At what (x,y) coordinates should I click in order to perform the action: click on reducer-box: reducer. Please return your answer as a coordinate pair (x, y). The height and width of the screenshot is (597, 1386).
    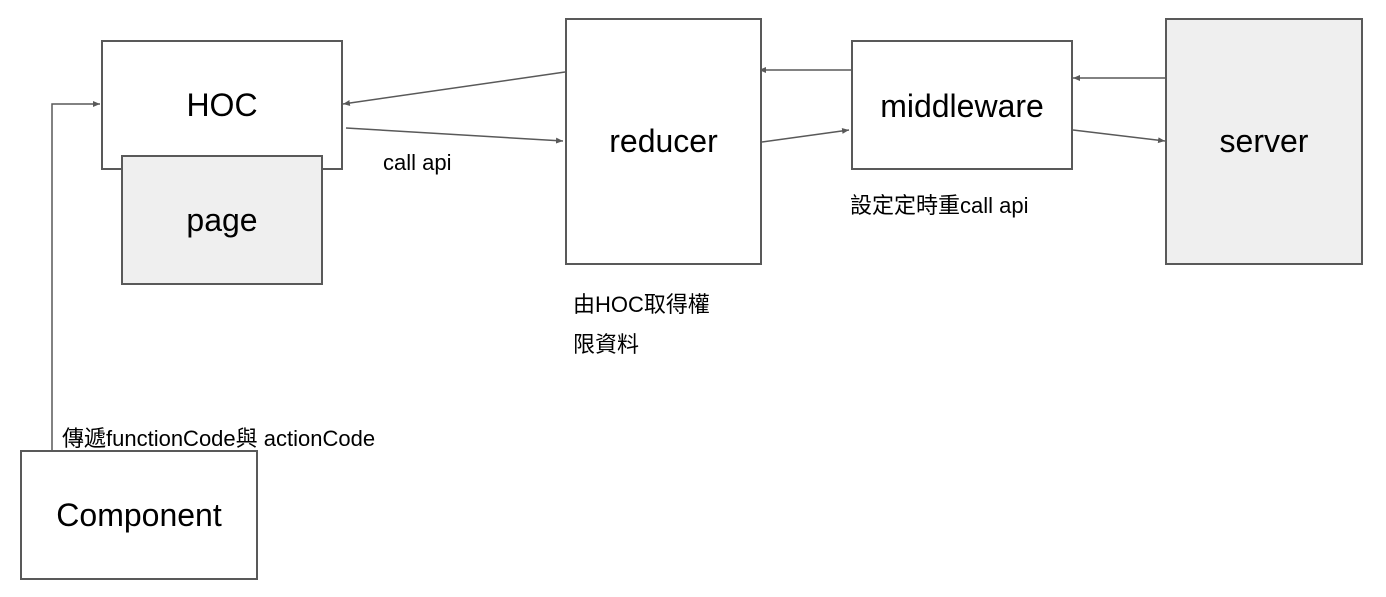
    Looking at the image, I should click on (663, 141).